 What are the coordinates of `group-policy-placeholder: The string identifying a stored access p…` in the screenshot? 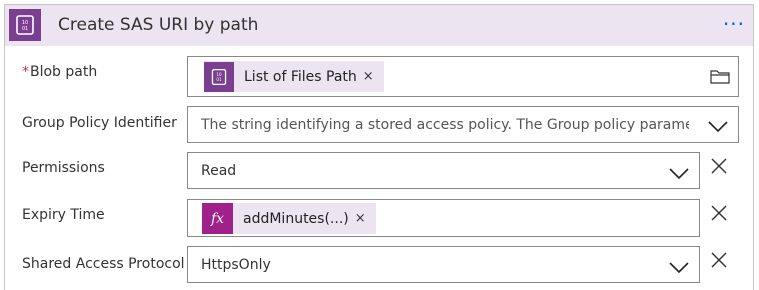 It's located at (445, 125).